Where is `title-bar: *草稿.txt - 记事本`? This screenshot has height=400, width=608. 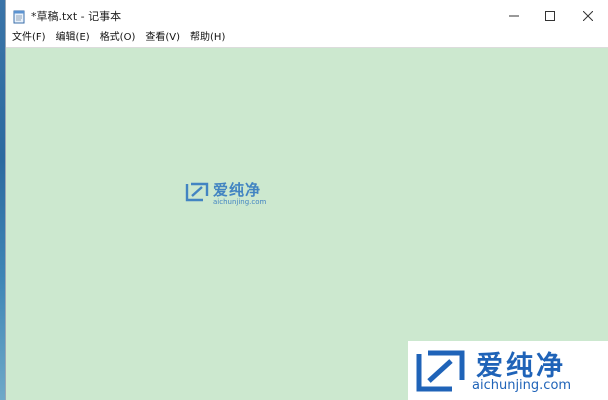
title-bar: *草稿.txt - 记事本 is located at coordinates (307, 15).